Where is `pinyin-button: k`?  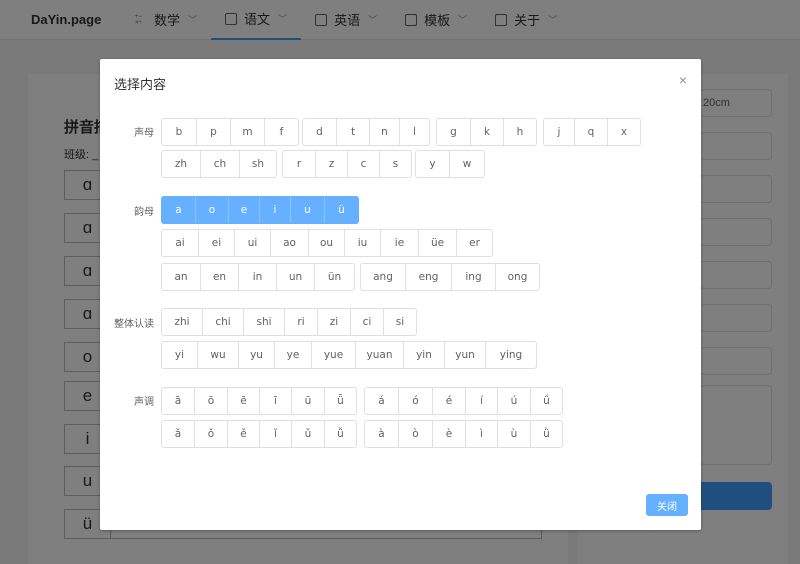
pinyin-button: k is located at coordinates (486, 132).